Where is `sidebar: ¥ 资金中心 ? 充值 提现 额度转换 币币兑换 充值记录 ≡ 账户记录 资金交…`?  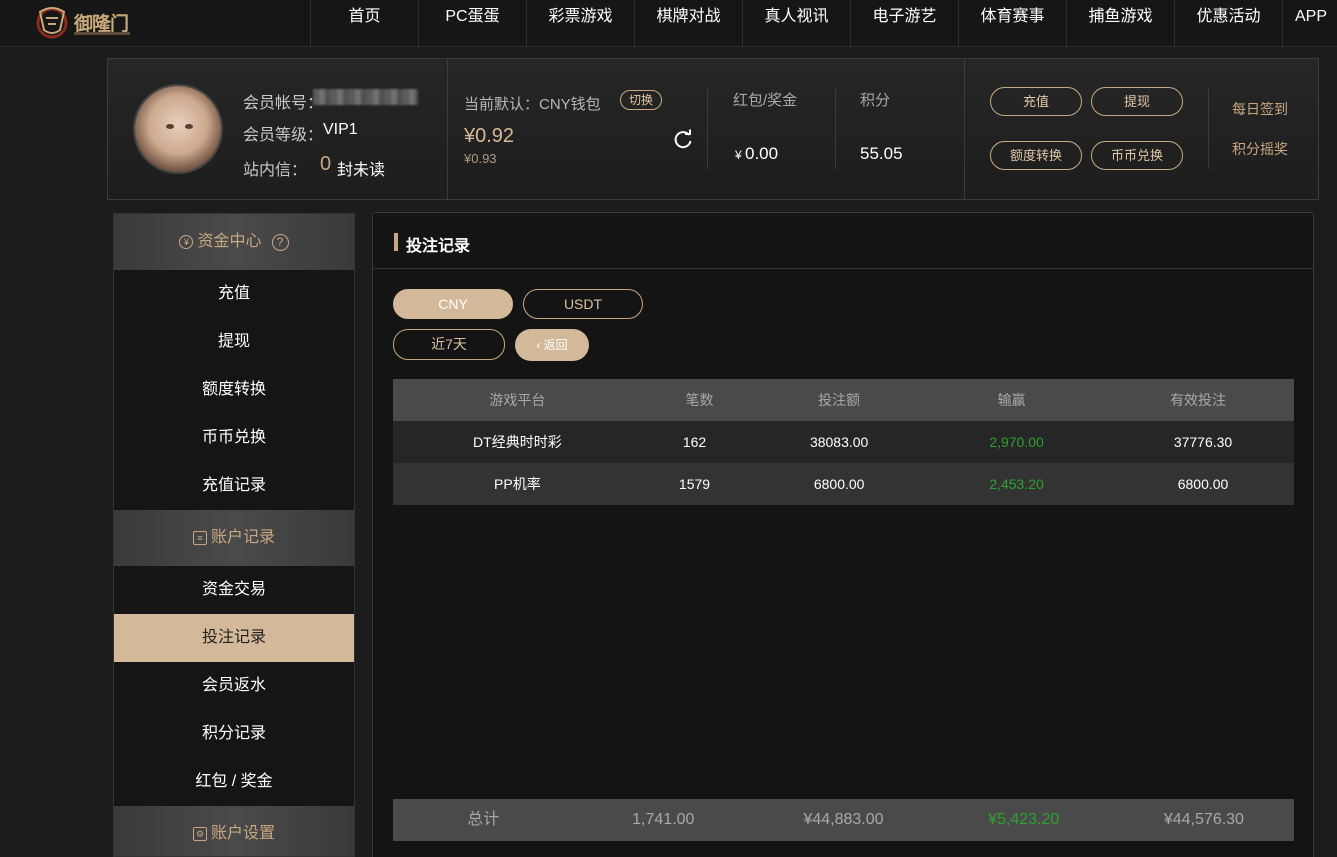
sidebar: ¥ 资金中心 ? 充值 提现 额度转换 币币兑换 充值记录 ≡ 账户记录 资金交… is located at coordinates (234, 535).